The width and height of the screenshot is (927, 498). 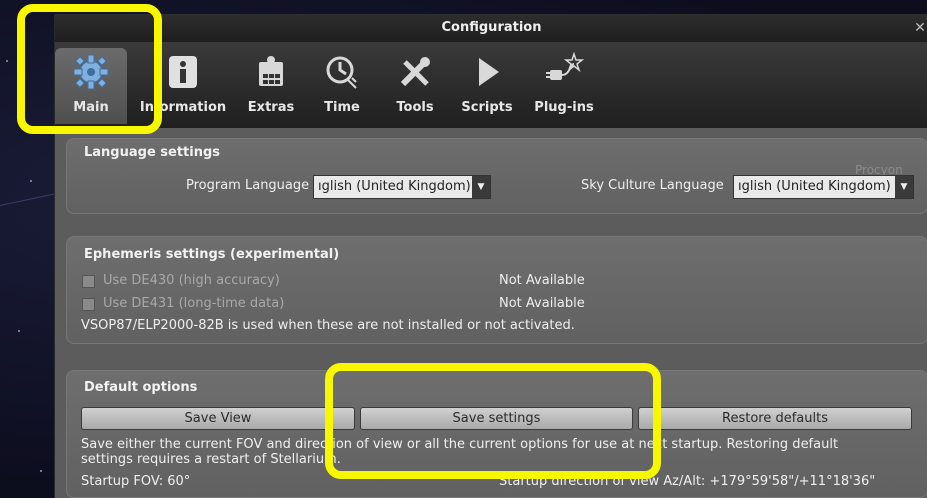 I want to click on plug-icon, so click(x=565, y=66).